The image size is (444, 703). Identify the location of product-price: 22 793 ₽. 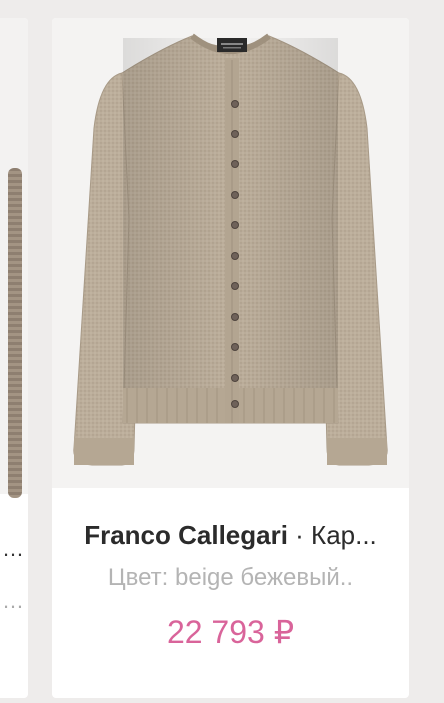
(230, 632).